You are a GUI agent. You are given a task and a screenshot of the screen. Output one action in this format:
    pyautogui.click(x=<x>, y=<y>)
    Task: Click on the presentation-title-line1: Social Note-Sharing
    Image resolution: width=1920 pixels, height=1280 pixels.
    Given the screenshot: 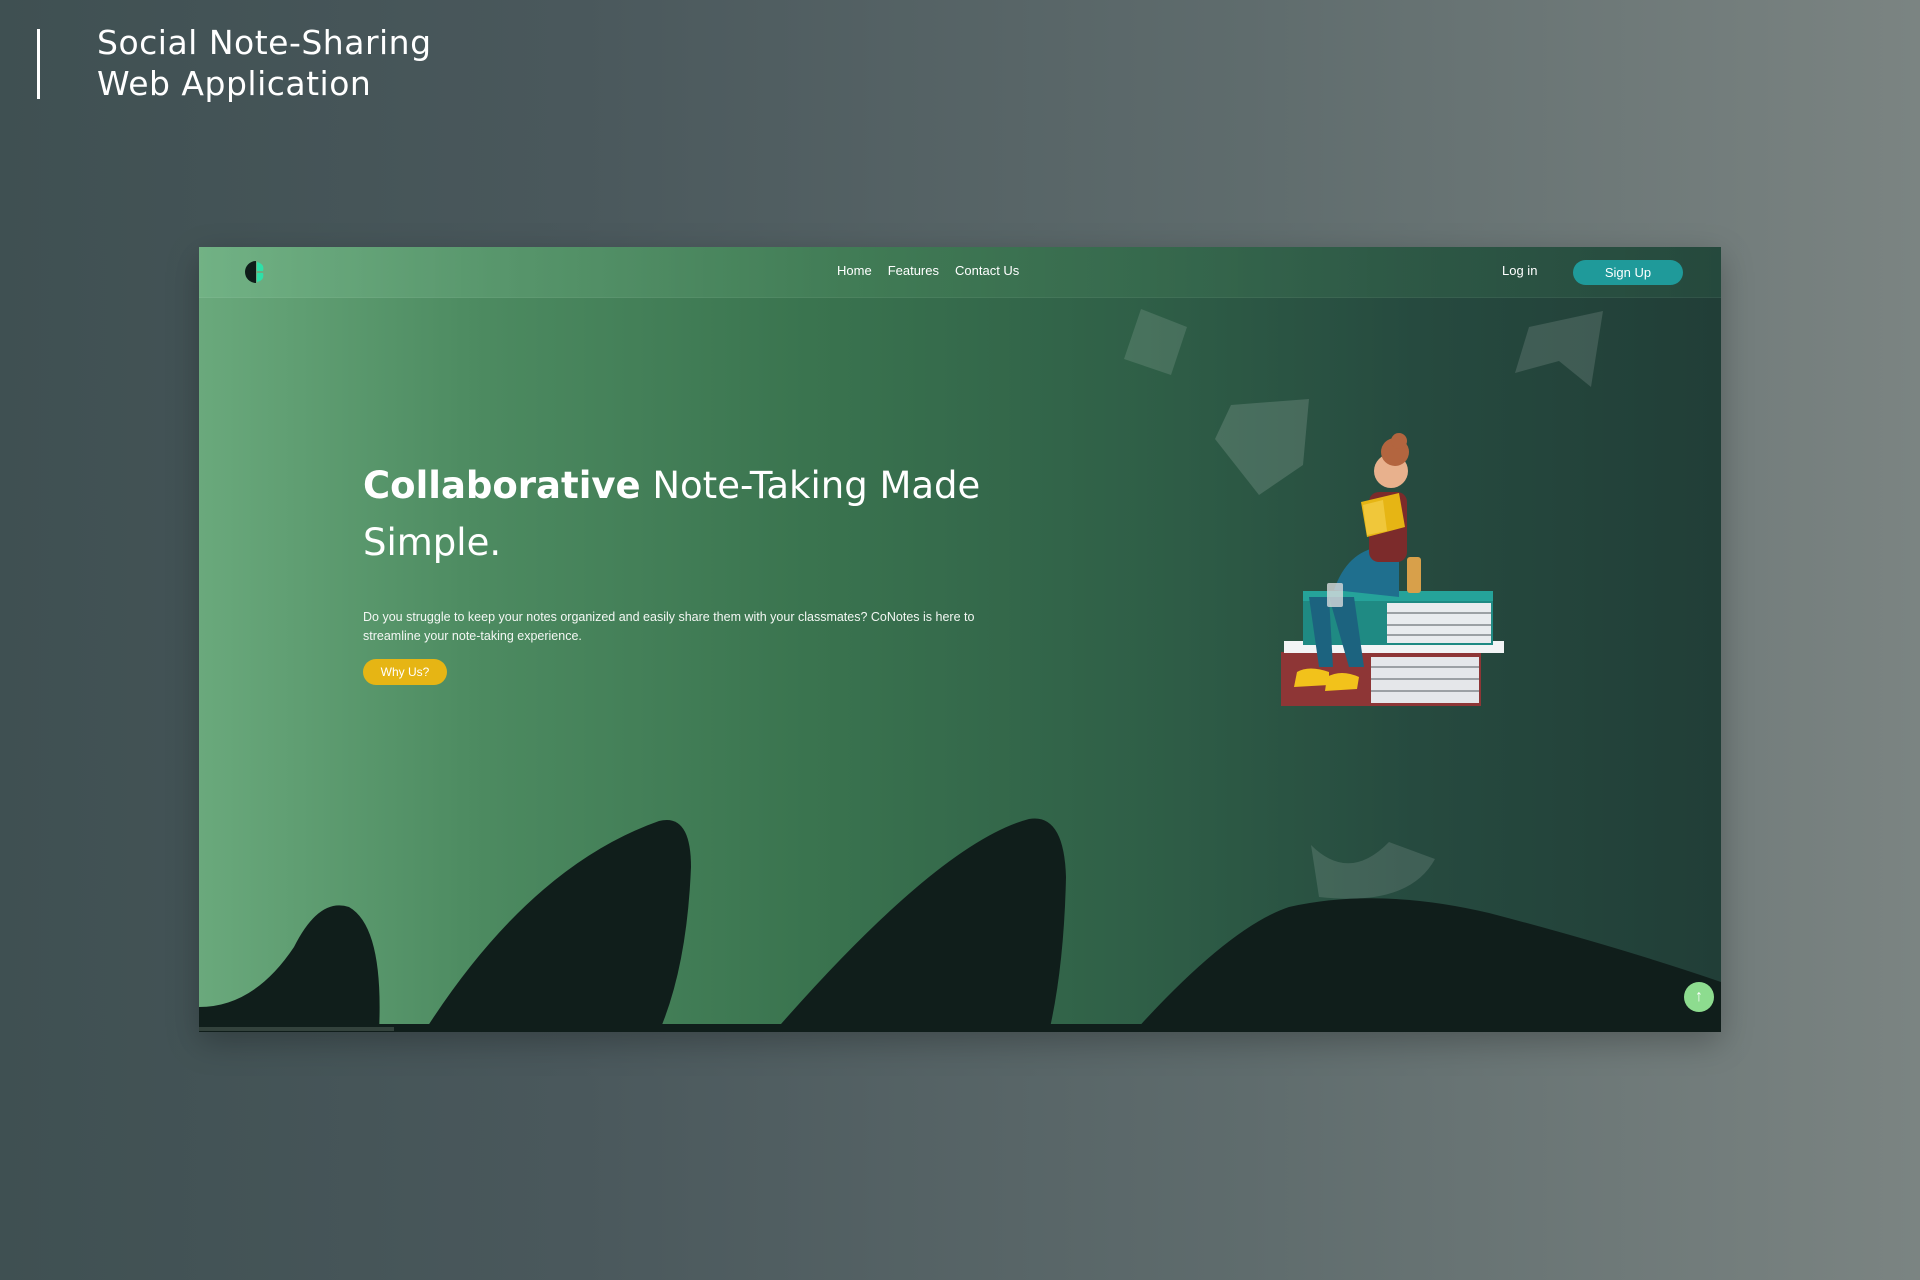 What is the action you would take?
    pyautogui.click(x=264, y=42)
    